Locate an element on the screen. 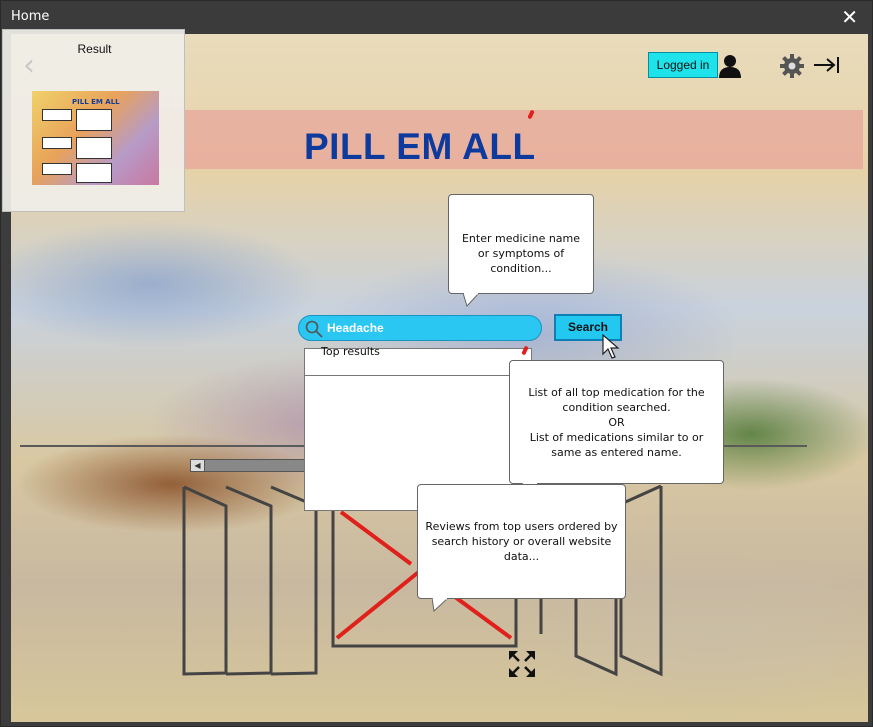  result-thumbnail-panel: ‹ Result PILL EM ALL is located at coordinates (93, 120).